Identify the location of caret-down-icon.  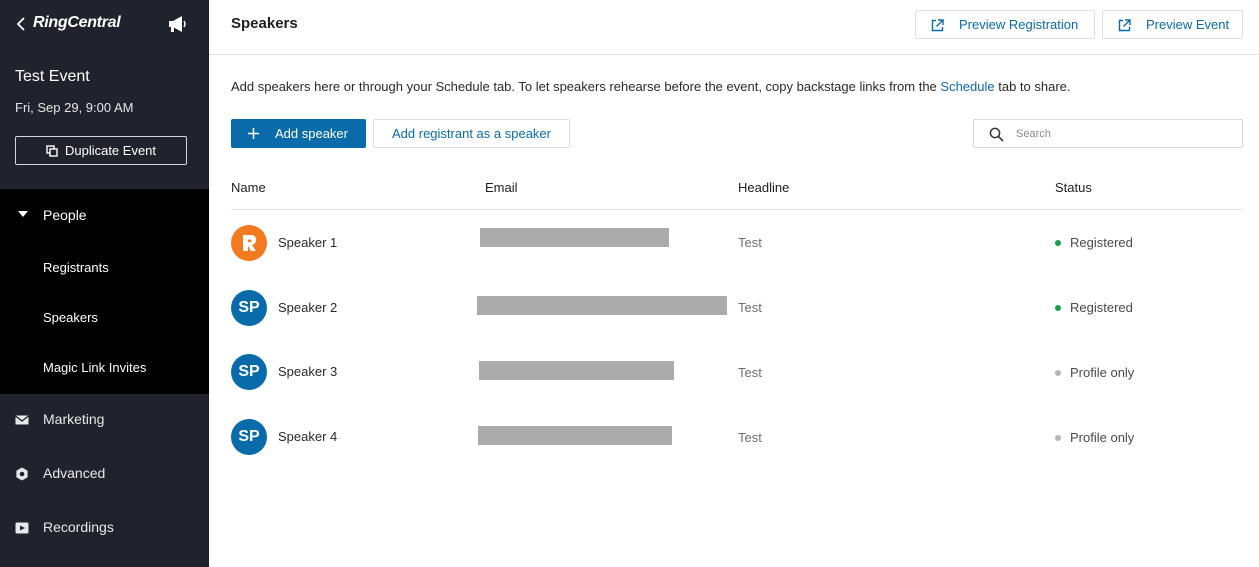
(23, 214).